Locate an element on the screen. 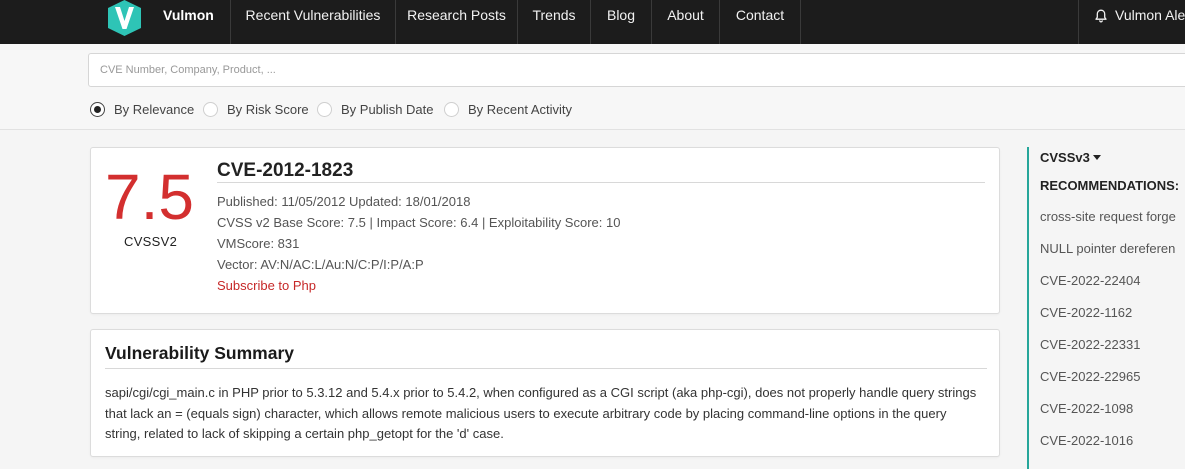 The height and width of the screenshot is (469, 1185). recommendation-item: cross-site request forge is located at coordinates (1108, 216).